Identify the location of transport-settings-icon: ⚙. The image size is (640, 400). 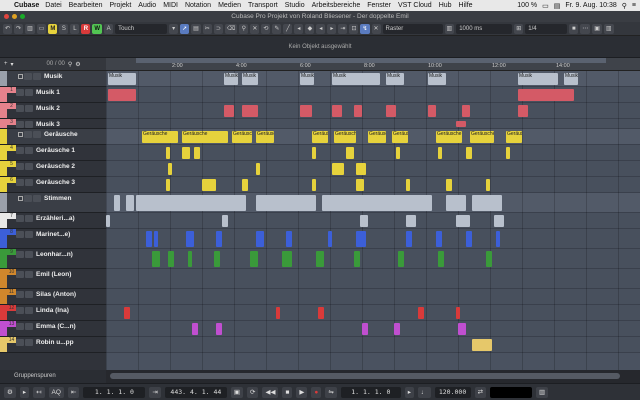
(10, 392).